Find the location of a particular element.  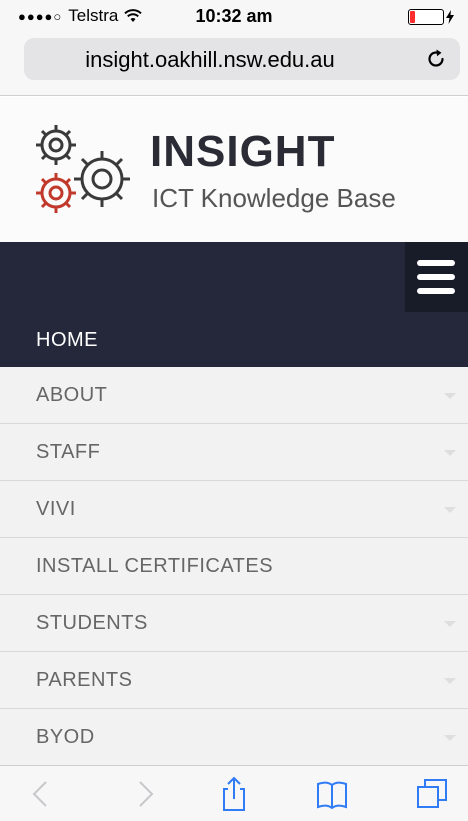

url-text: insight.oakhill.nsw.edu.au is located at coordinates (210, 60).